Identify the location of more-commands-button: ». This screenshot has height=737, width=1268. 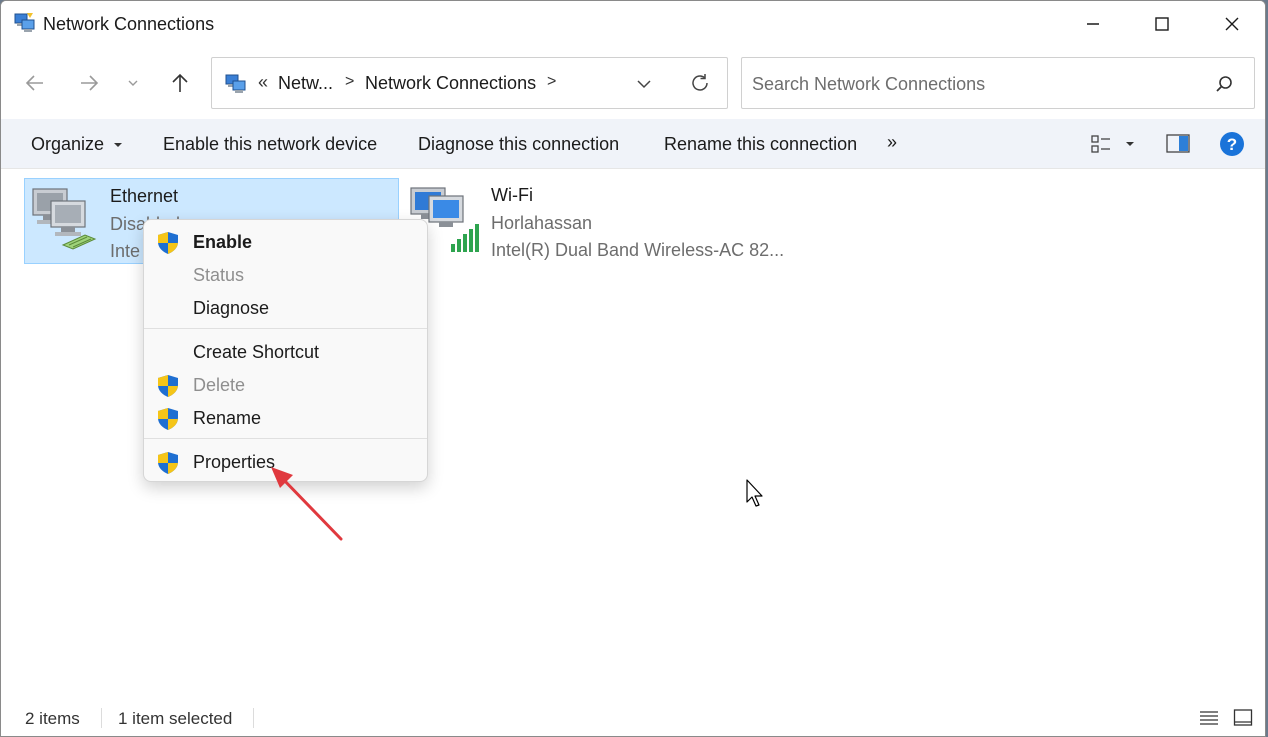
(892, 142).